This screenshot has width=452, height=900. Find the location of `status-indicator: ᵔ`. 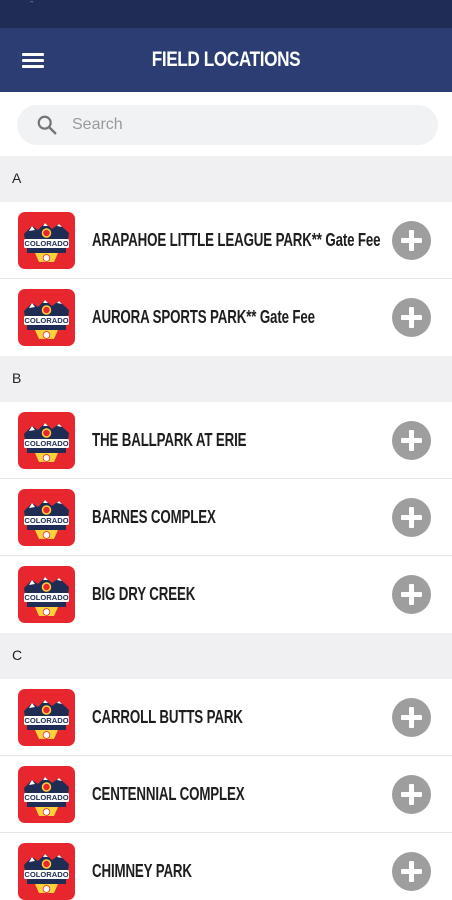

status-indicator: ᵔ is located at coordinates (32, 5).